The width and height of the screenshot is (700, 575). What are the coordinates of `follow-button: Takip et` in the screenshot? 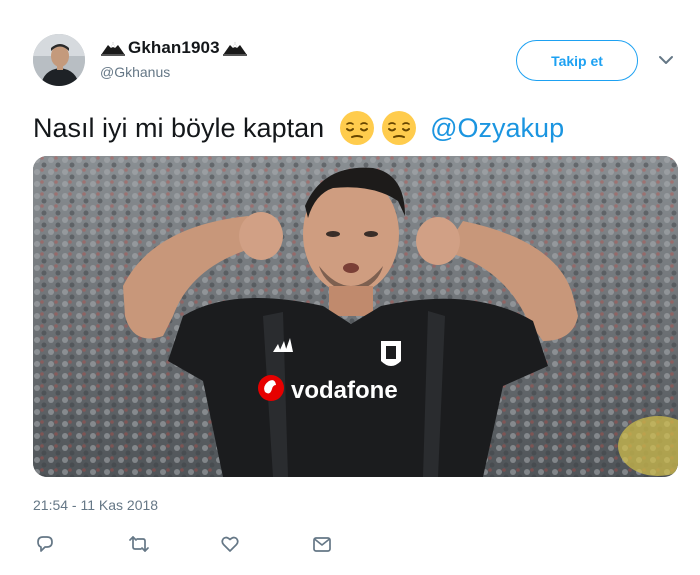 It's located at (577, 60).